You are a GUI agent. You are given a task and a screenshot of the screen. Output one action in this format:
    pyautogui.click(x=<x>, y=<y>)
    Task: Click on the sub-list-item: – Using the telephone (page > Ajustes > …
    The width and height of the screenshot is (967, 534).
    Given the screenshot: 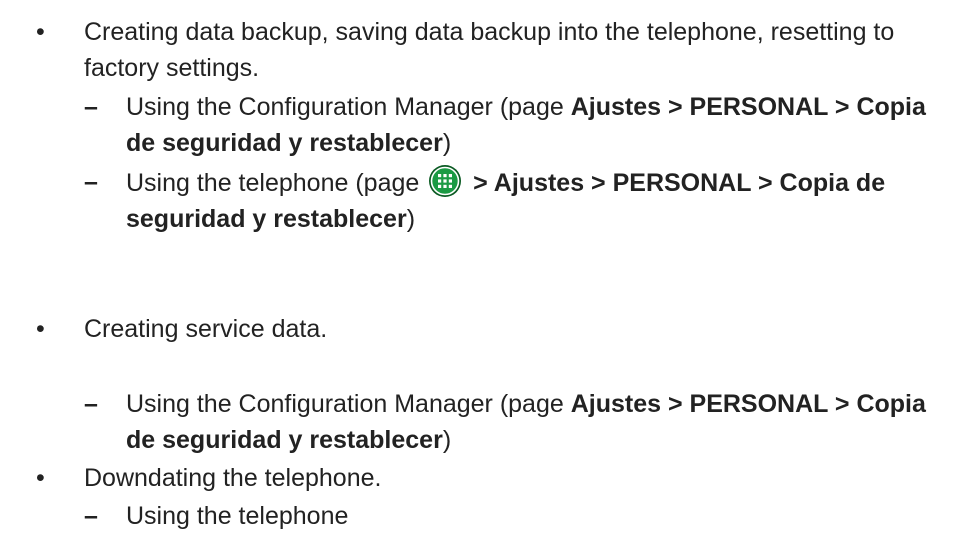 What is the action you would take?
    pyautogui.click(x=524, y=200)
    